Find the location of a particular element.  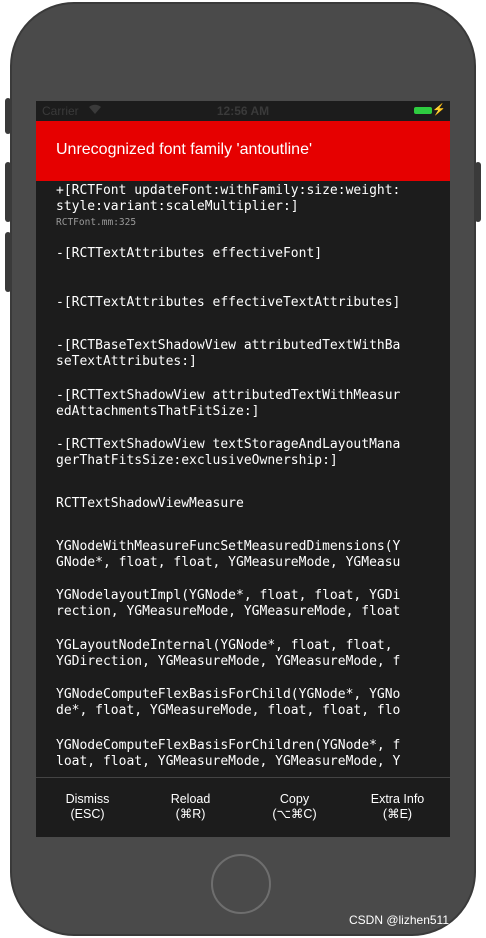

copy-button: Copy (⌥⌘C) is located at coordinates (294, 807).